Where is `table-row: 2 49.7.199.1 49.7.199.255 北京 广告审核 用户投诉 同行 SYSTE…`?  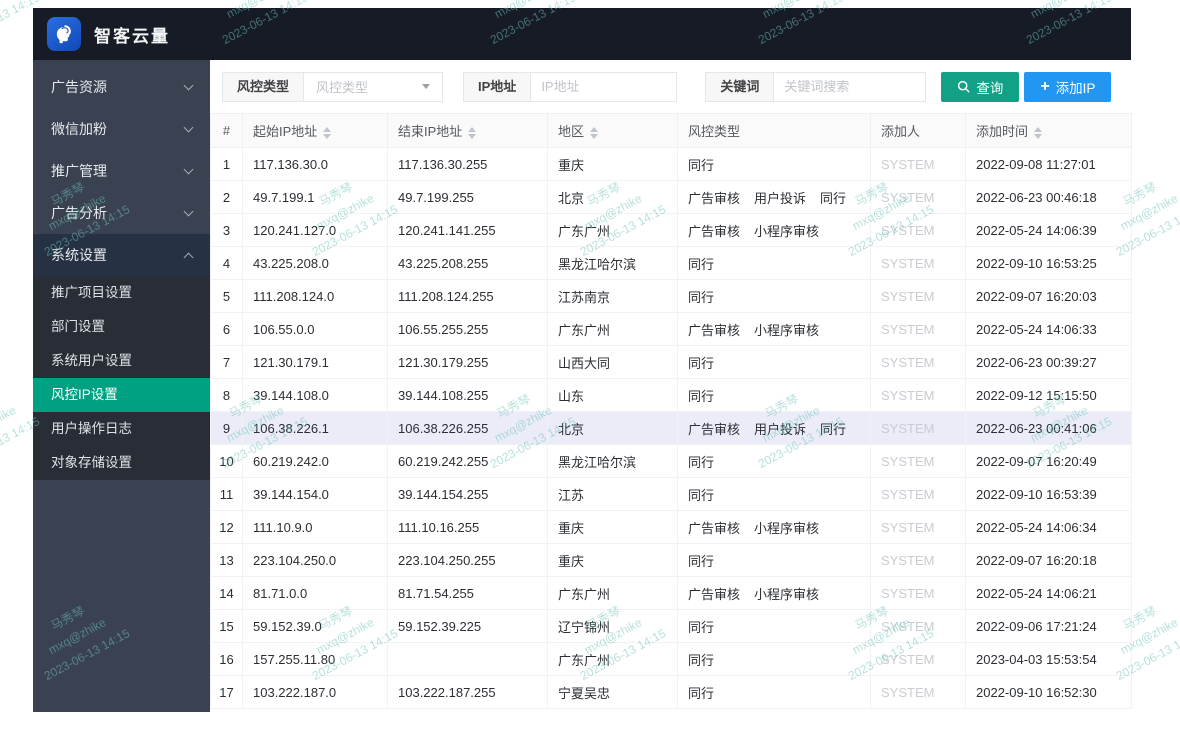 table-row: 2 49.7.199.1 49.7.199.255 北京 广告审核 用户投诉 同行 SYSTE… is located at coordinates (671, 197).